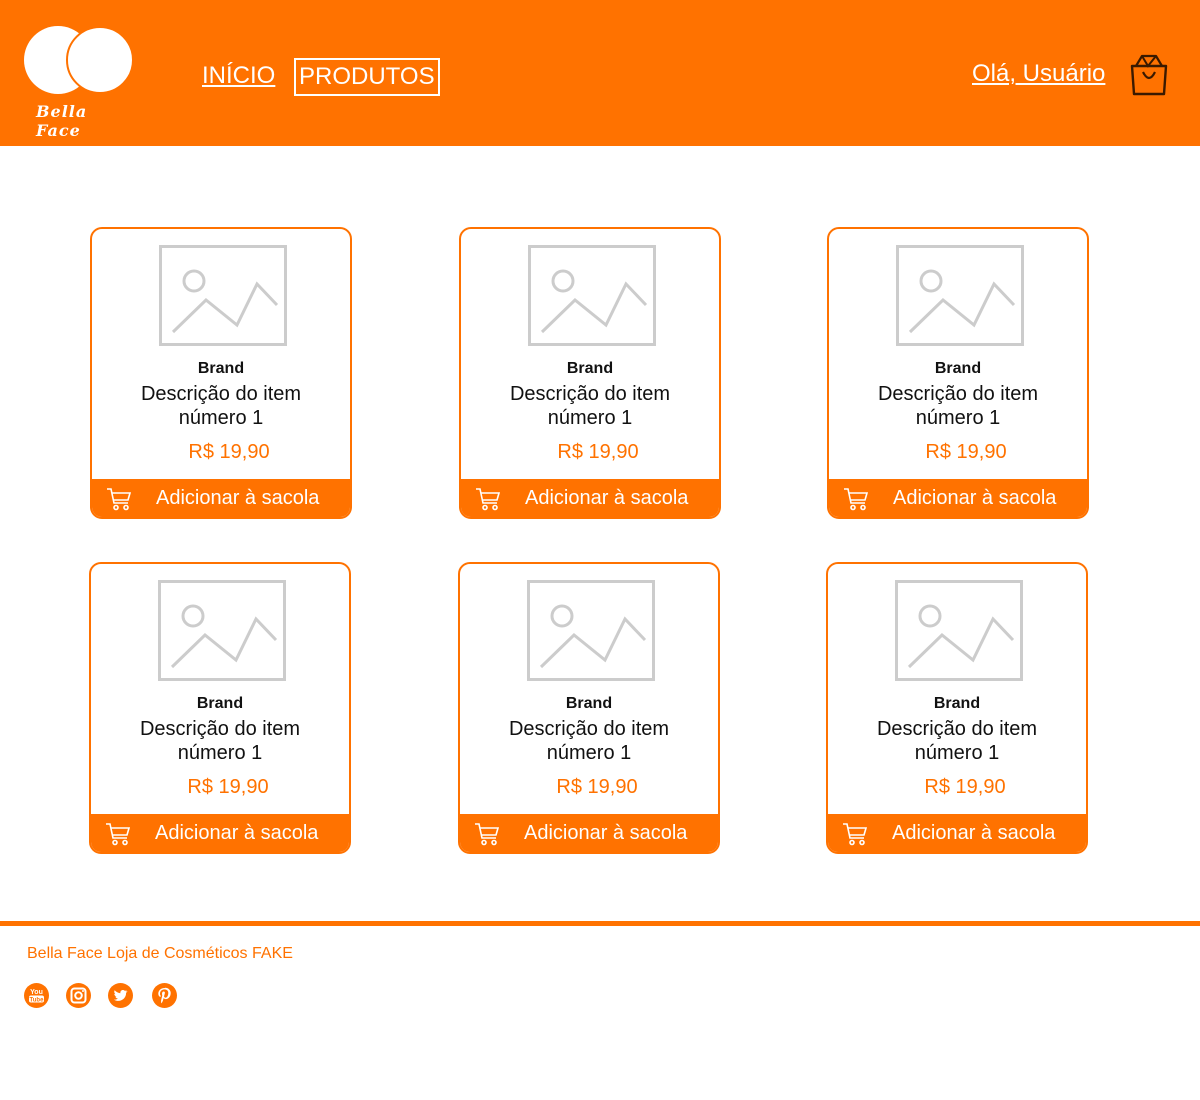 The height and width of the screenshot is (1100, 1200). I want to click on logo-circle-right, so click(100, 60).